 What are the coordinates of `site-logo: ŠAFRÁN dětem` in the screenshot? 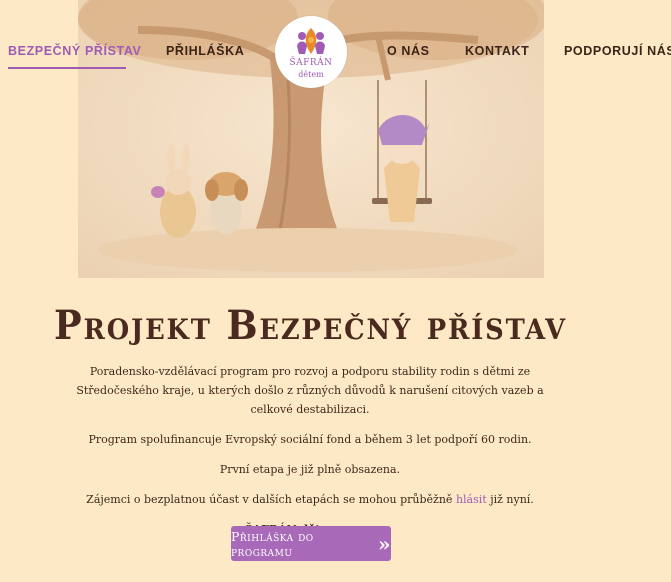 It's located at (311, 52).